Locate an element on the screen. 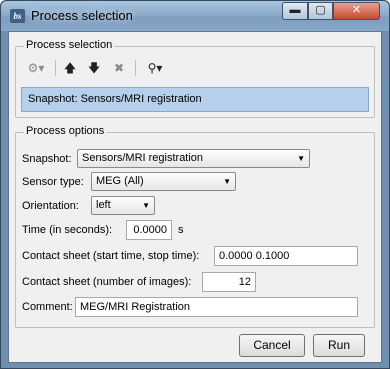 This screenshot has width=390, height=369. process-selection-title: Process selection is located at coordinates (69, 45).